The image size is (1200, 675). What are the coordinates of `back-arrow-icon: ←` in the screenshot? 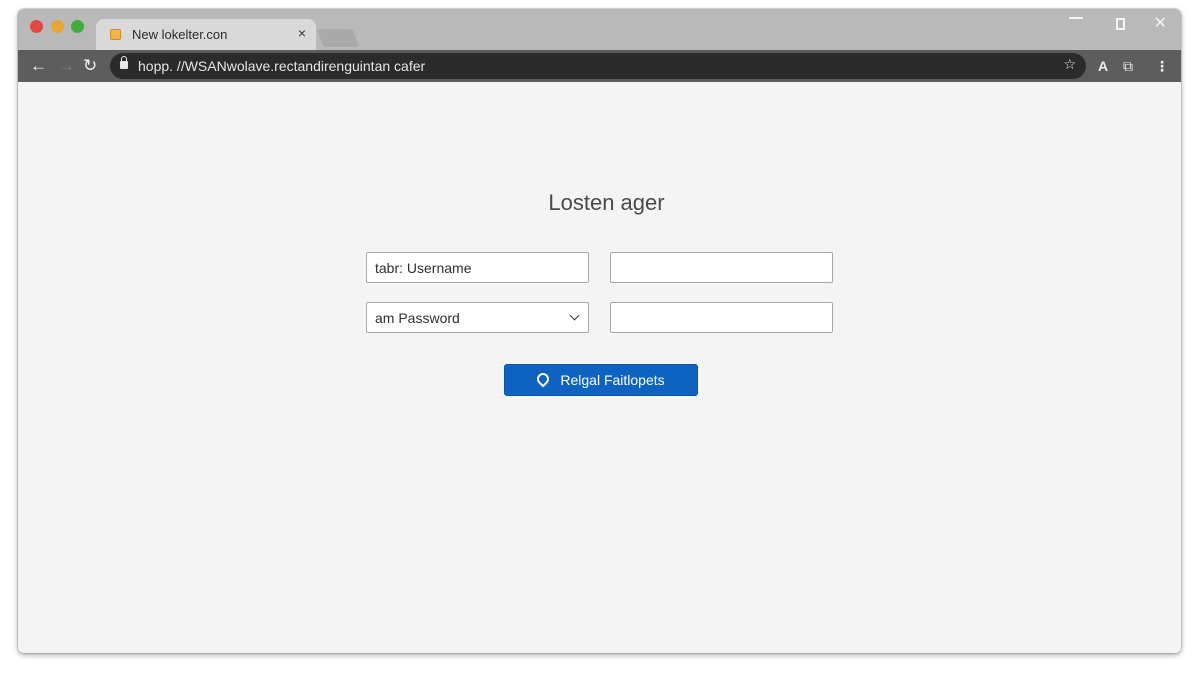 It's located at (38, 66).